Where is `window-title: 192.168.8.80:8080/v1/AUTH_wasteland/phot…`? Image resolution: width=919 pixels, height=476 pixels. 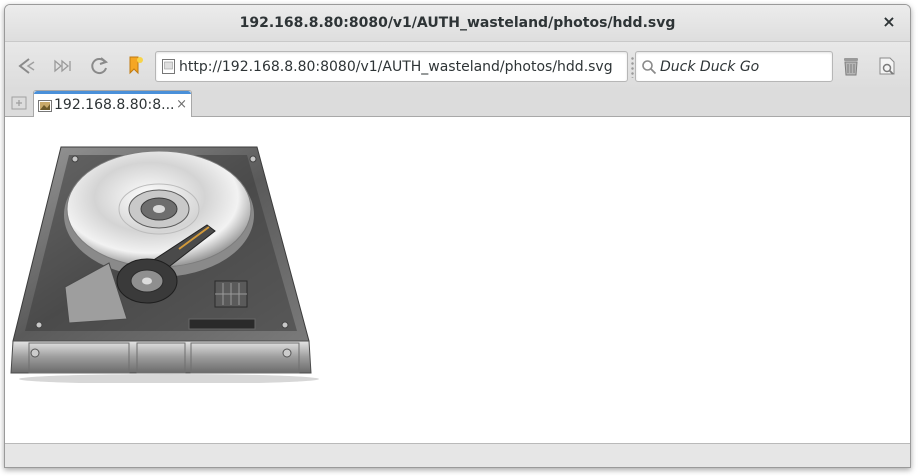
window-title: 192.168.8.80:8080/v1/AUTH_wasteland/phot… is located at coordinates (457, 23).